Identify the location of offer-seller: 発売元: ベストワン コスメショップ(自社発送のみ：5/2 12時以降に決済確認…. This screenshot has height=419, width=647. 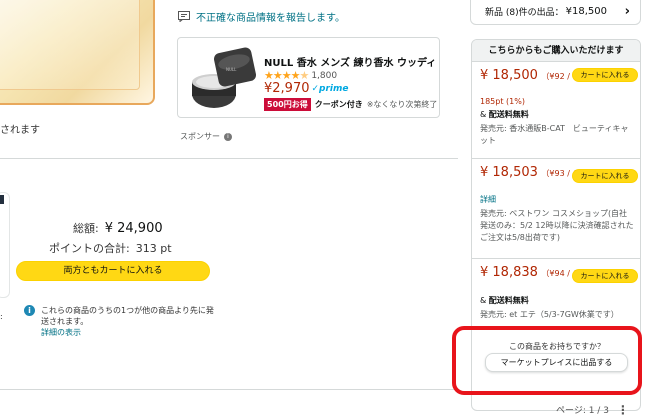
(557, 226).